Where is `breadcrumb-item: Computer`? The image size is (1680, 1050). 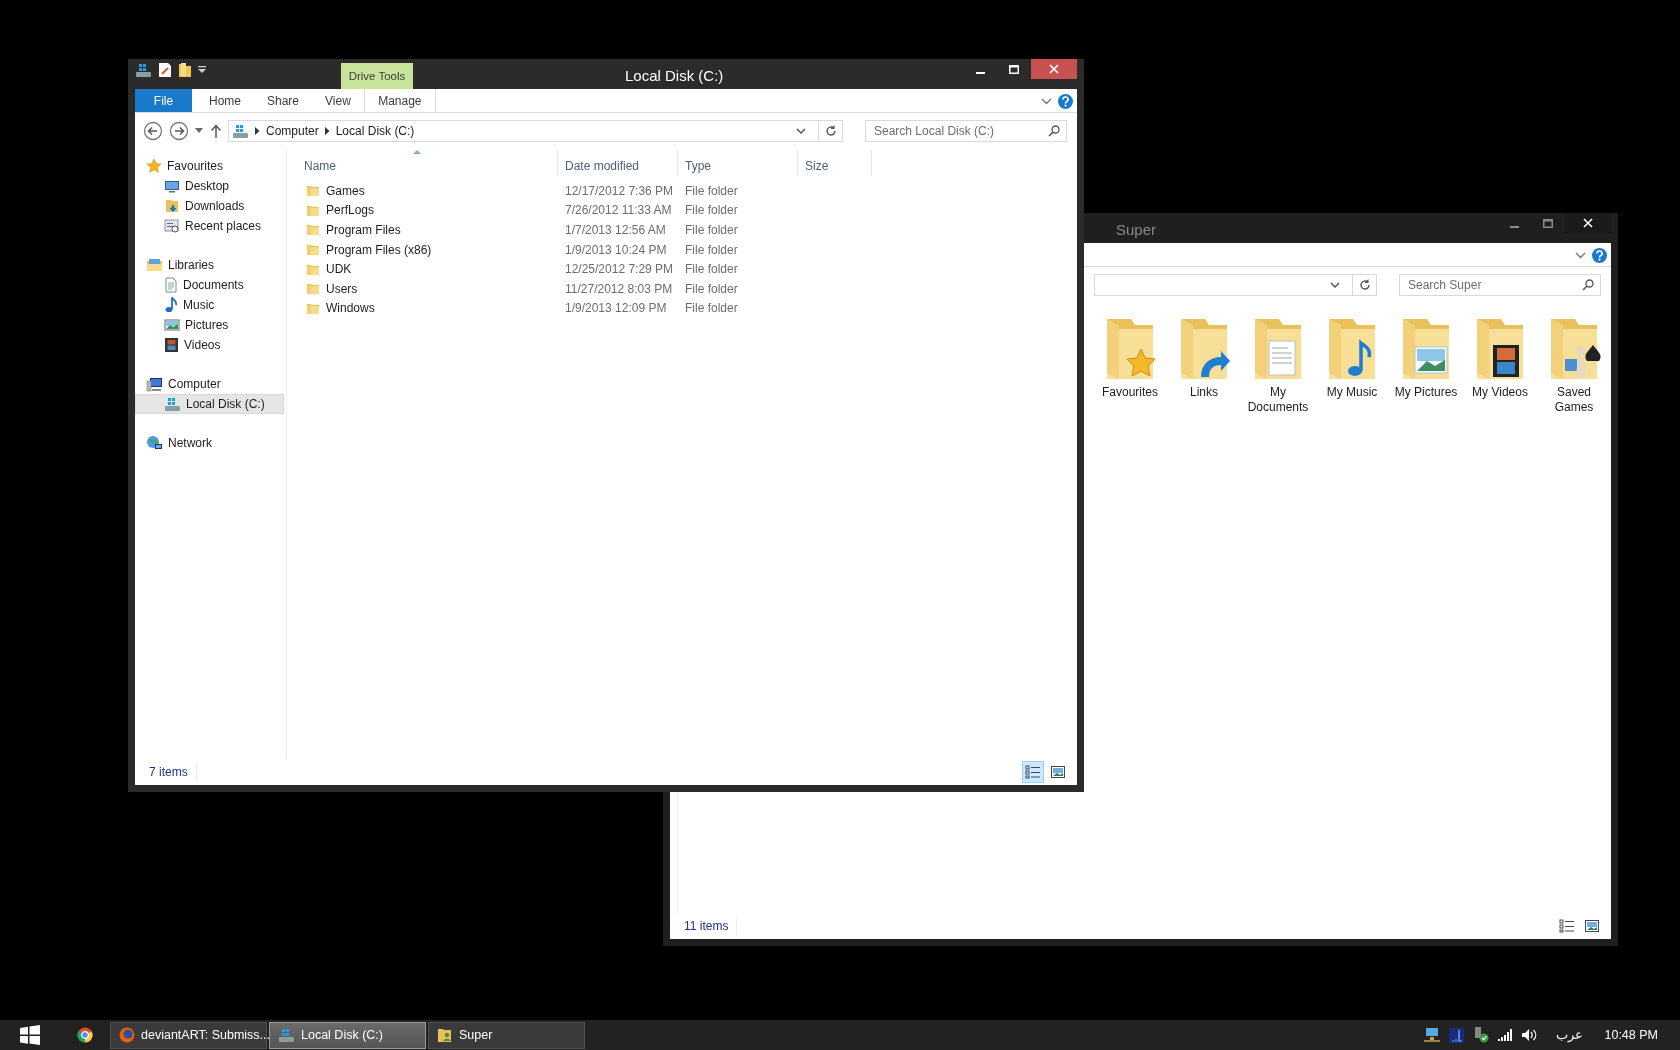
breadcrumb-item: Computer is located at coordinates (292, 131).